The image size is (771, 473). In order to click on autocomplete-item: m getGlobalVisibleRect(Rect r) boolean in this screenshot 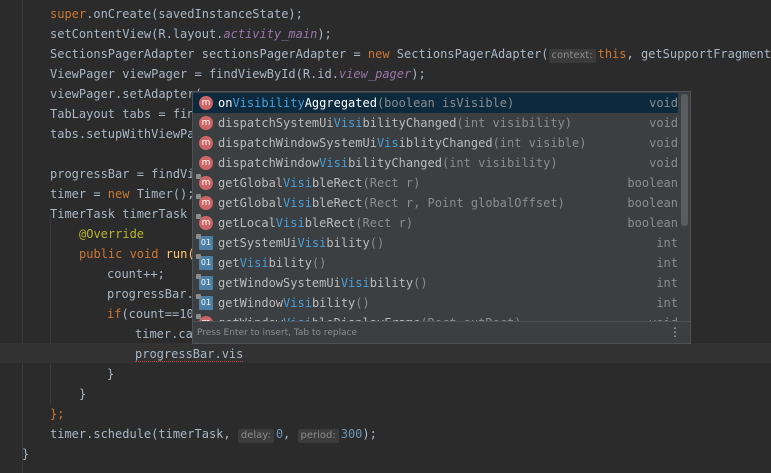, I will do `click(435, 183)`.